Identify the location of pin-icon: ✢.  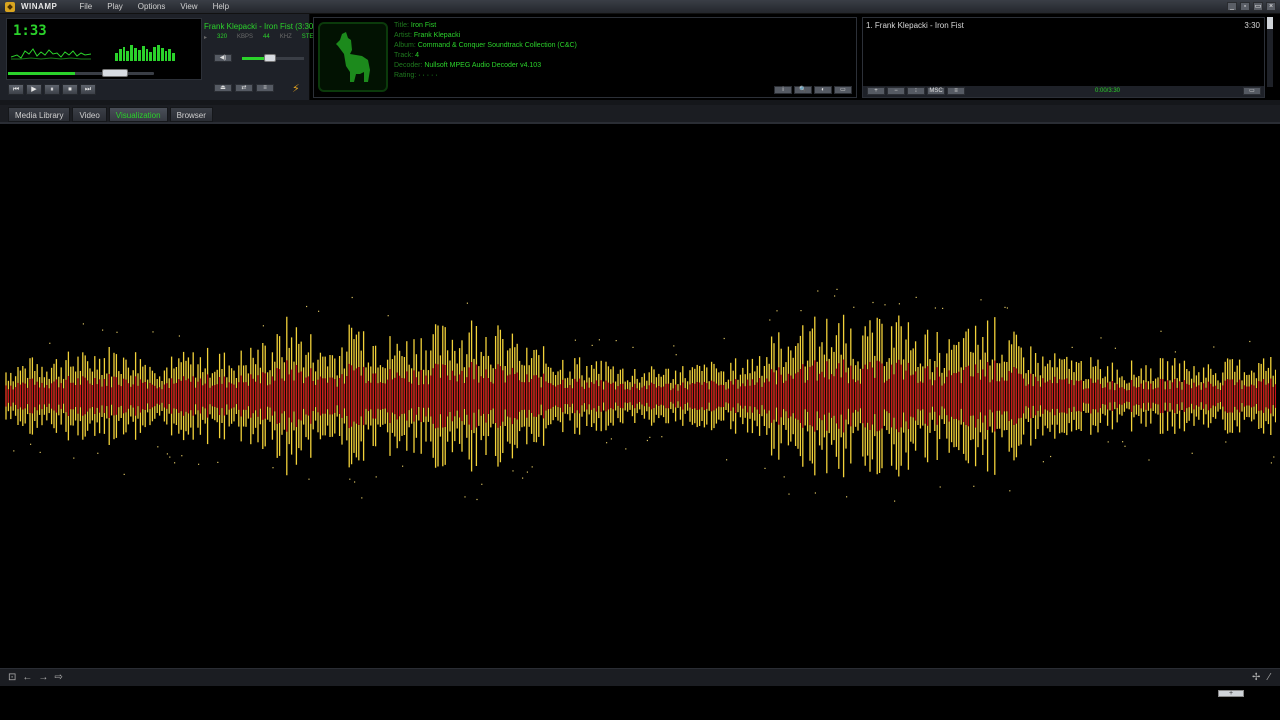
(1256, 677).